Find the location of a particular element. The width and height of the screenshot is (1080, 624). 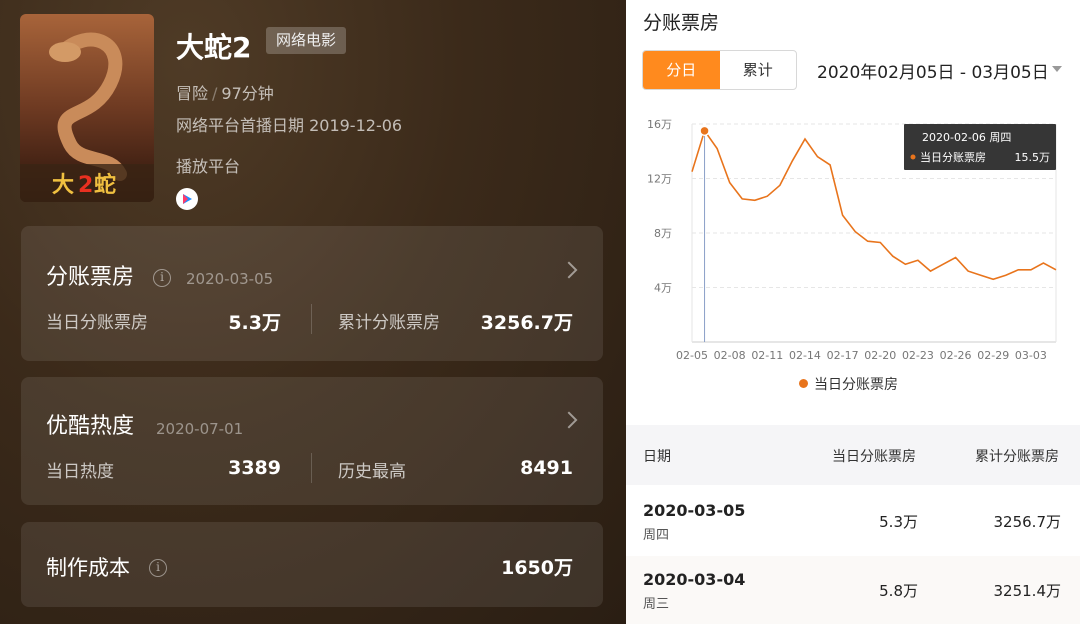

row-total: 3251.4万 is located at coordinates (1027, 591).